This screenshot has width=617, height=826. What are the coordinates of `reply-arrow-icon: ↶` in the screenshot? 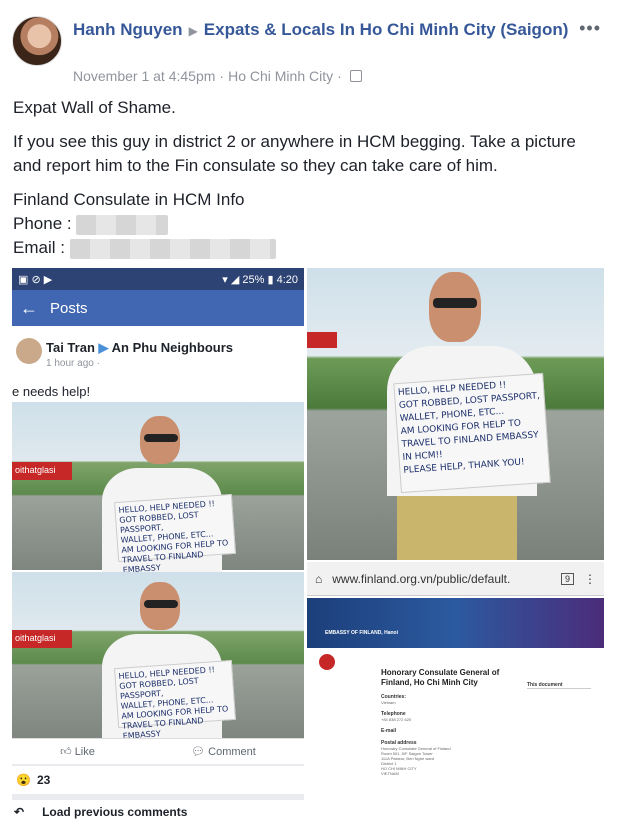 It's located at (19, 812).